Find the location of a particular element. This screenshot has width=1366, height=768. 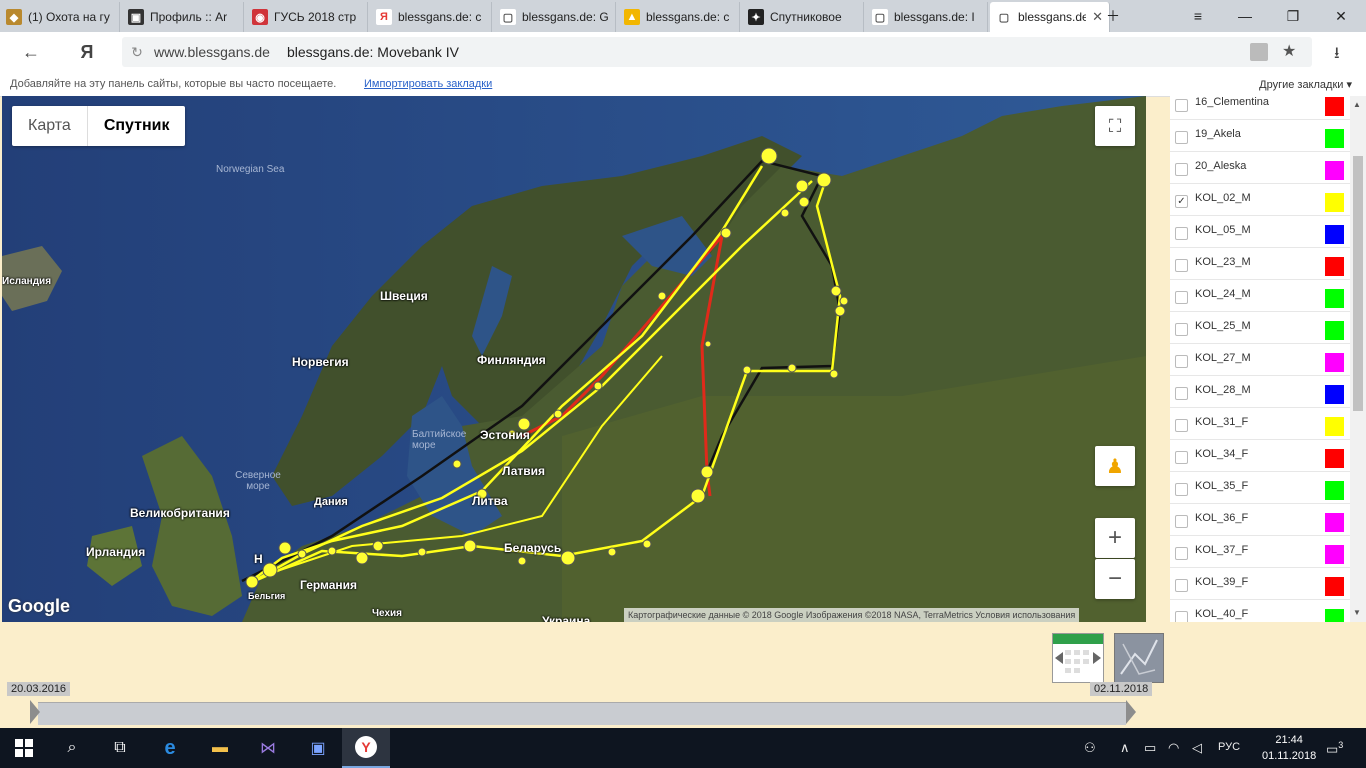

volume-icon: ◁ is located at coordinates (1197, 748).